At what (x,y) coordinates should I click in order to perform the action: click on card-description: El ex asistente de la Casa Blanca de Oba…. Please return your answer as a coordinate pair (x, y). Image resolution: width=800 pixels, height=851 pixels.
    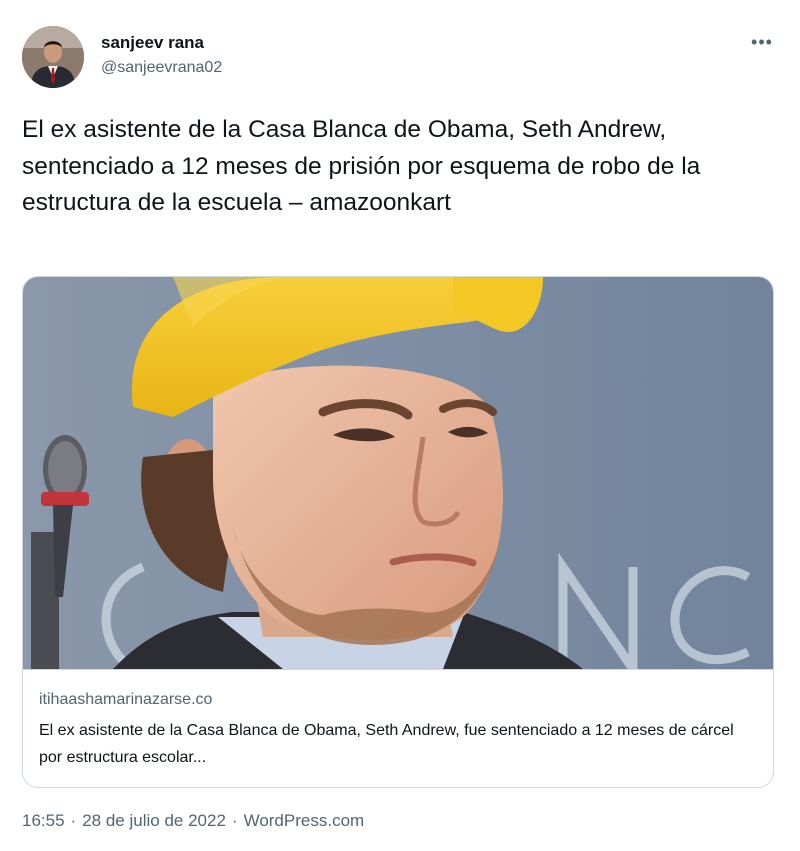
    Looking at the image, I should click on (399, 744).